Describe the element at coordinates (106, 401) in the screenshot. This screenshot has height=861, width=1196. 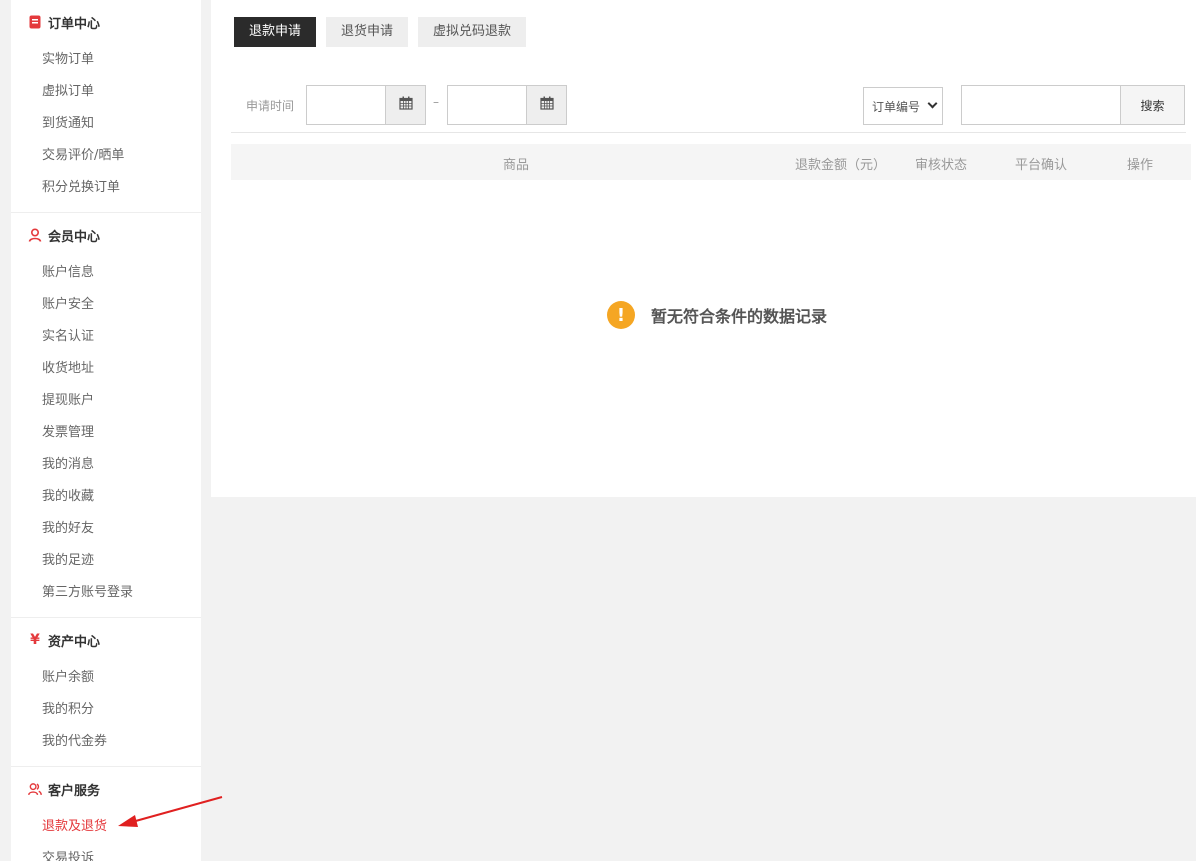
I see `sidebar-item-withdraw-account: 提现账户` at that location.